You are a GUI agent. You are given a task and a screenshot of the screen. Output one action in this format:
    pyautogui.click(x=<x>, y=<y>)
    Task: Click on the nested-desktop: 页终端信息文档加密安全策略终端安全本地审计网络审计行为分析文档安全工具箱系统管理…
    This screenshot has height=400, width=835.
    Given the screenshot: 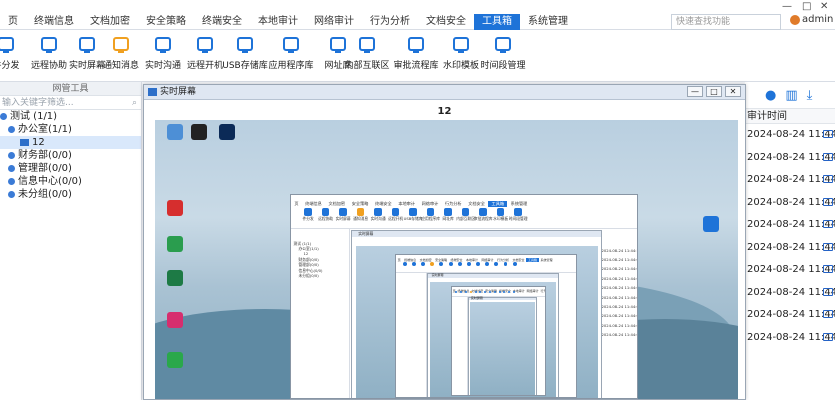 What is the action you would take?
    pyautogui.click(x=477, y=321)
    